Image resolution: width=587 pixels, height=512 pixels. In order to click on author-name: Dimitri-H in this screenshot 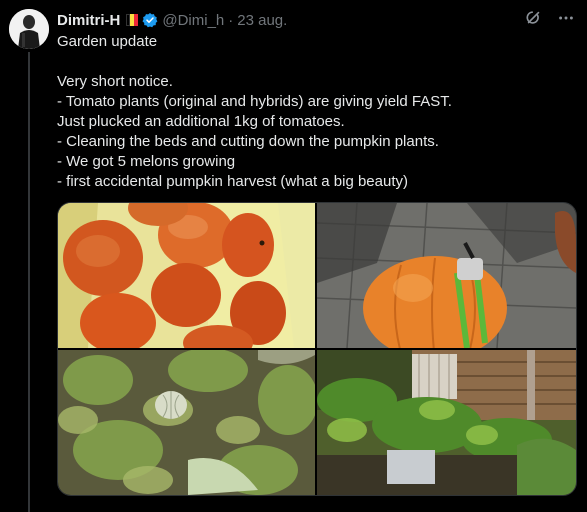, I will do `click(88, 20)`.